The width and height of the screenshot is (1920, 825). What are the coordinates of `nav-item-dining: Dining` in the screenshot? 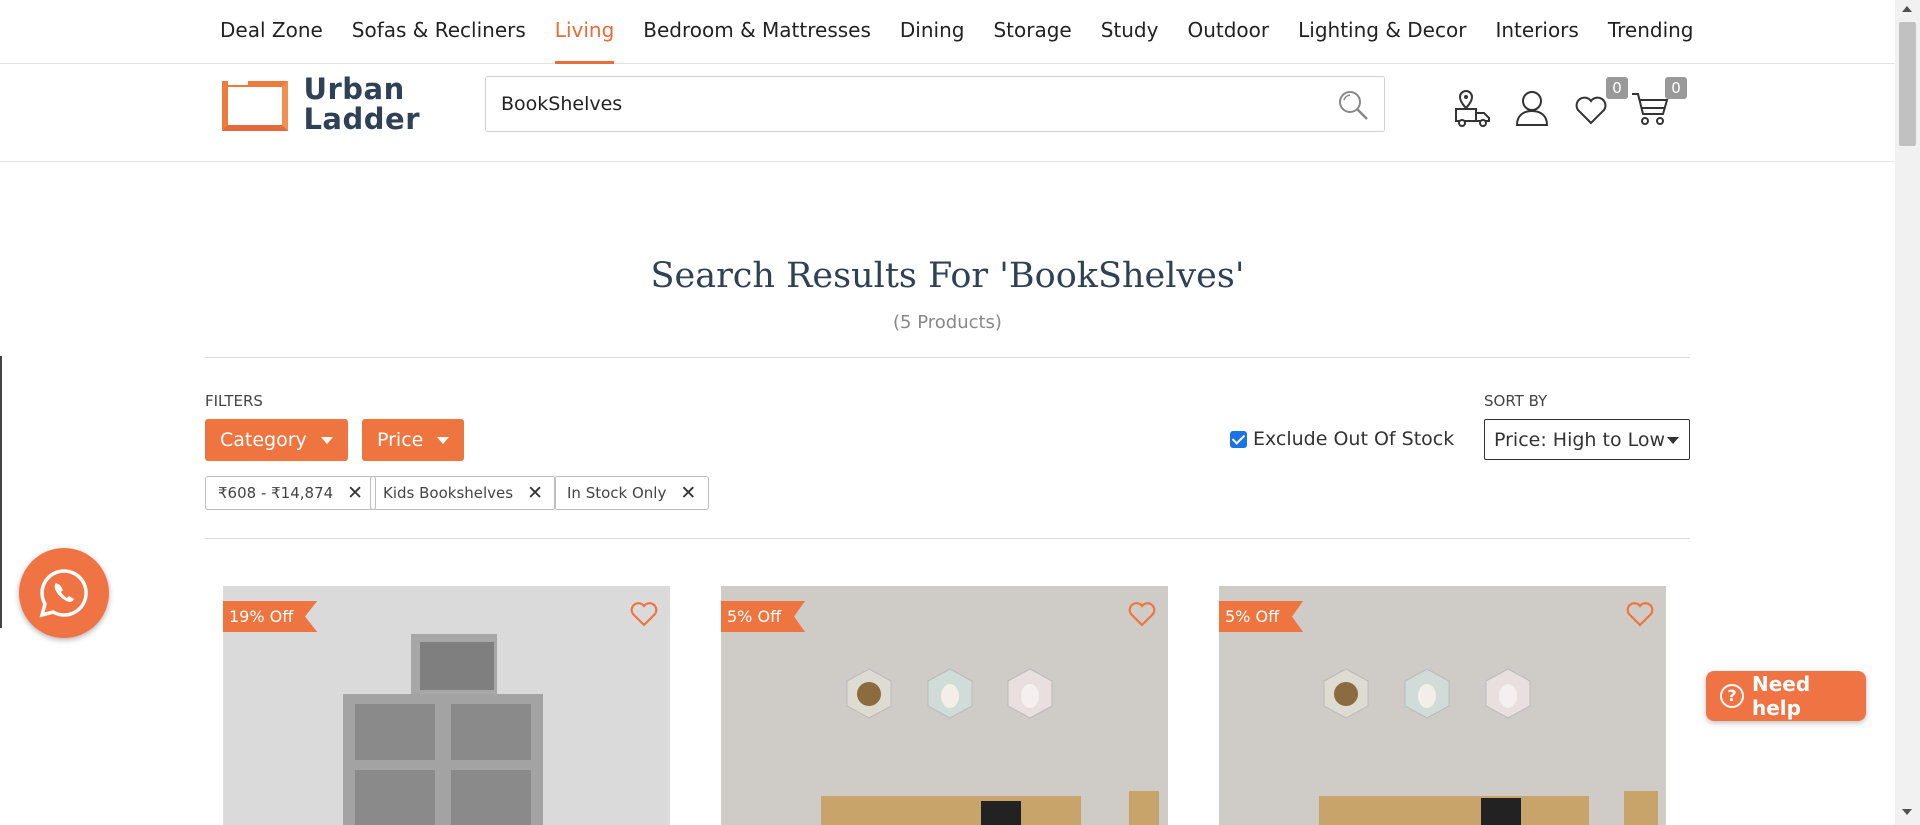 It's located at (932, 32).